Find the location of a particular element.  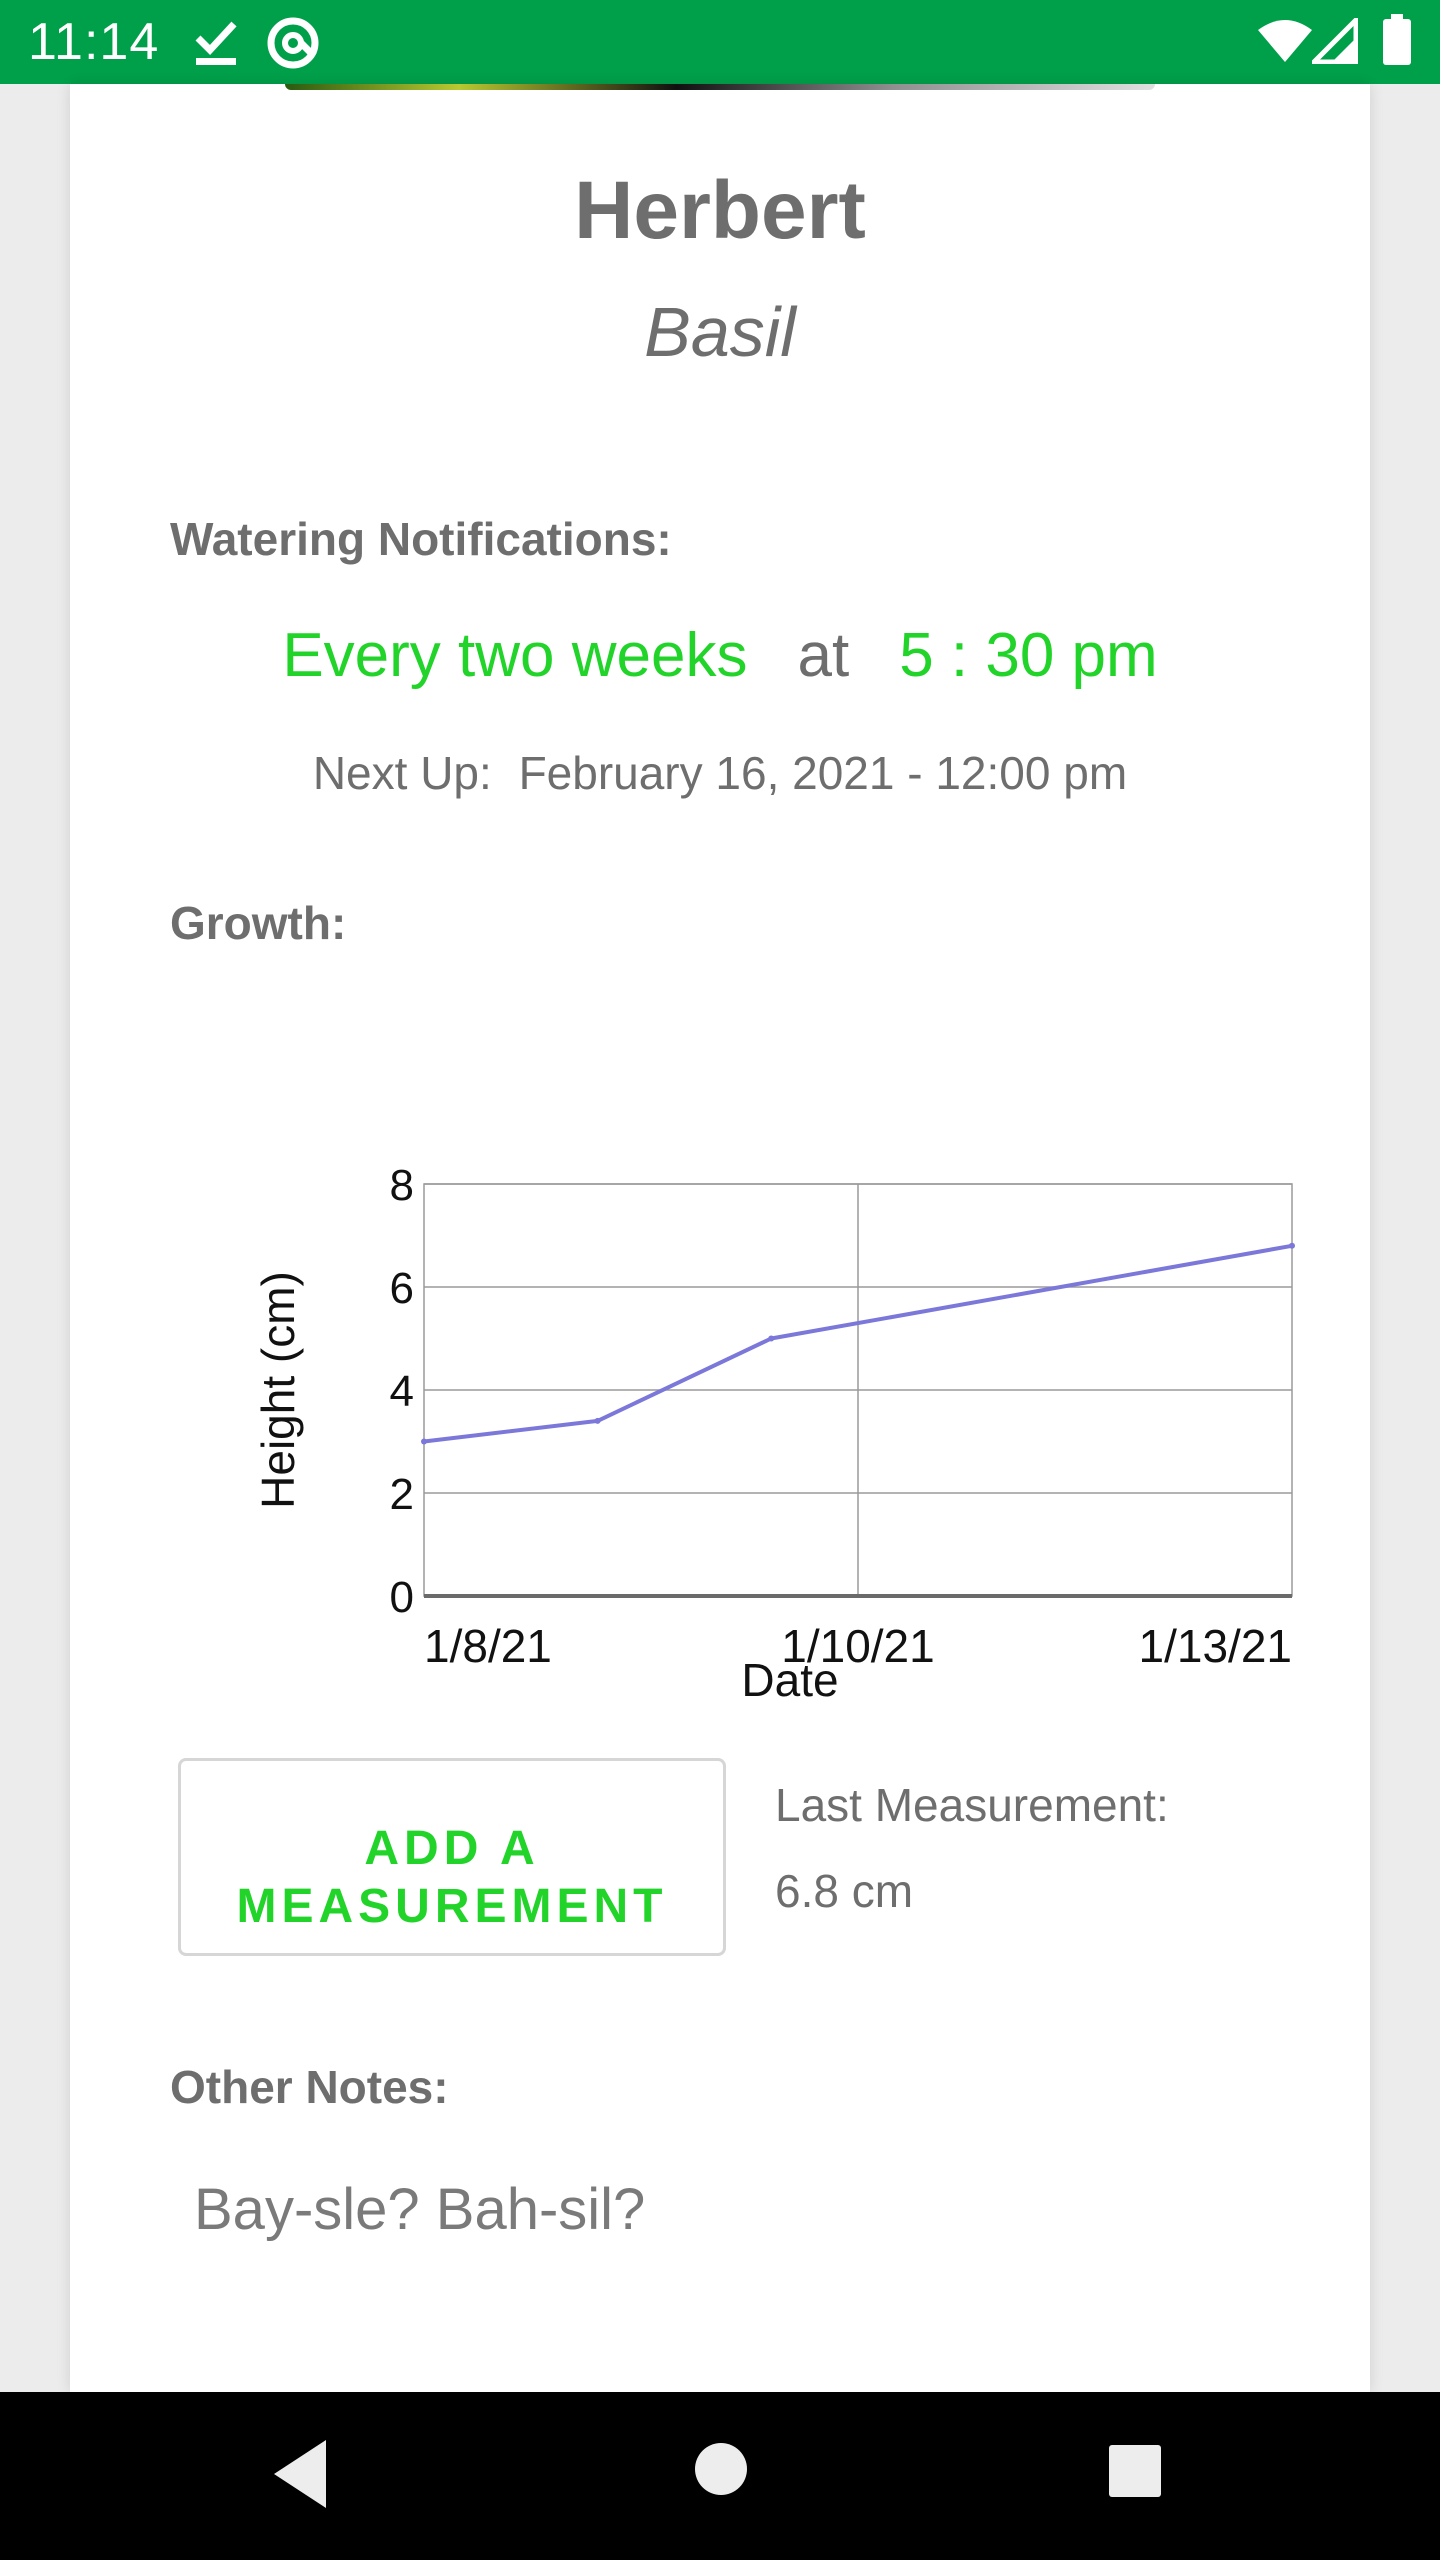

watering-schedule: Every two weeks at 5 : 30 pm is located at coordinates (720, 655).